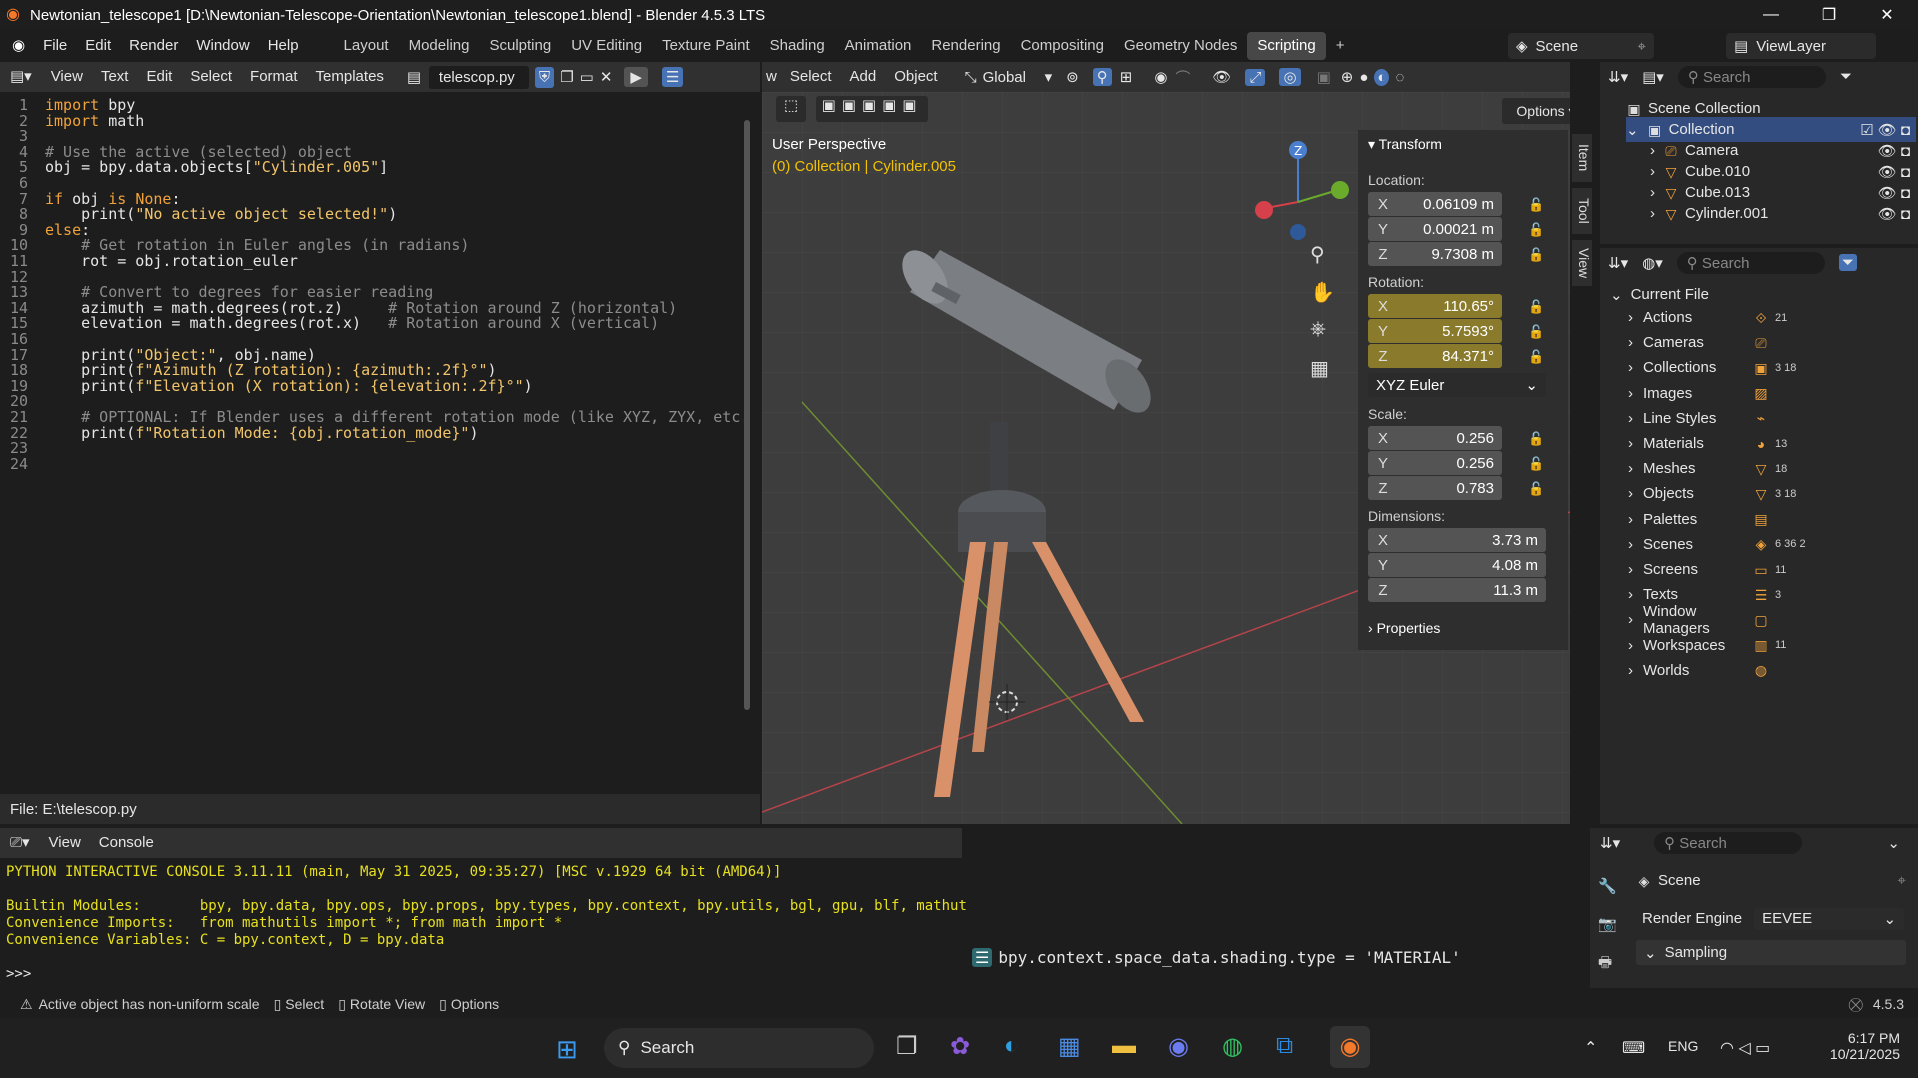  Describe the element at coordinates (1653, 77) in the screenshot. I see `display-mode-icon: ▤▾` at that location.